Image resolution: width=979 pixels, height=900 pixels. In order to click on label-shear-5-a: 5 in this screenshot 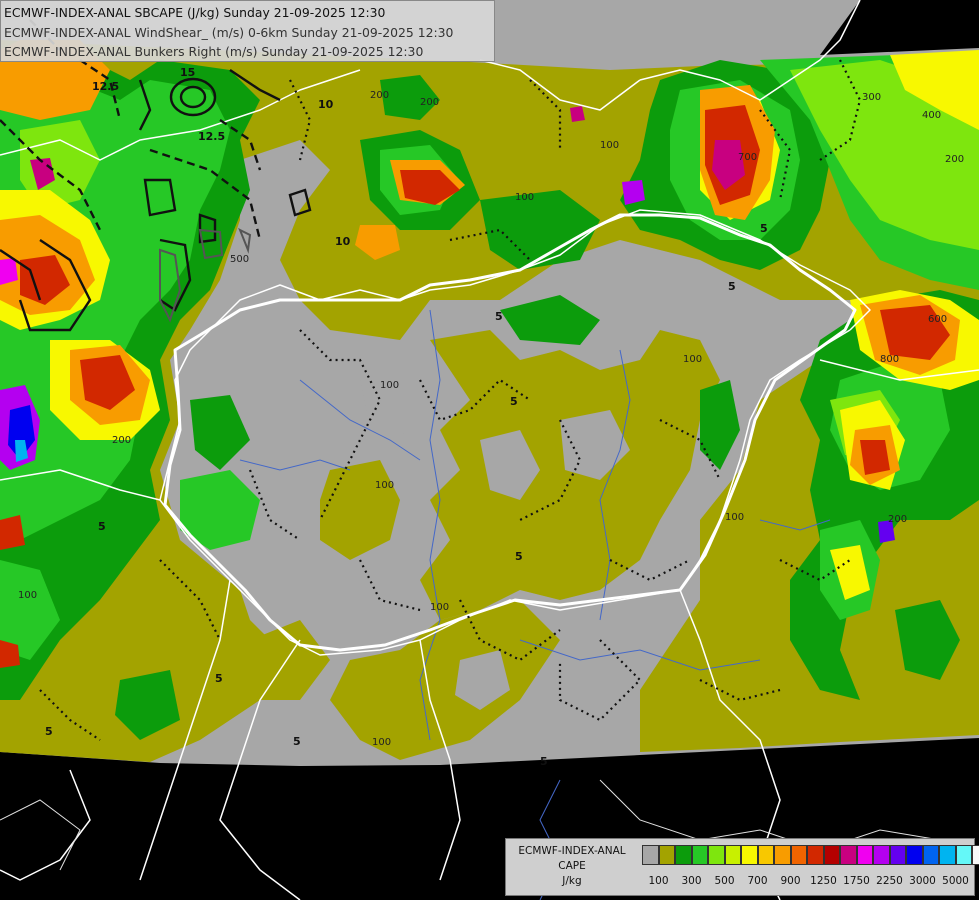, I will do `click(499, 316)`.